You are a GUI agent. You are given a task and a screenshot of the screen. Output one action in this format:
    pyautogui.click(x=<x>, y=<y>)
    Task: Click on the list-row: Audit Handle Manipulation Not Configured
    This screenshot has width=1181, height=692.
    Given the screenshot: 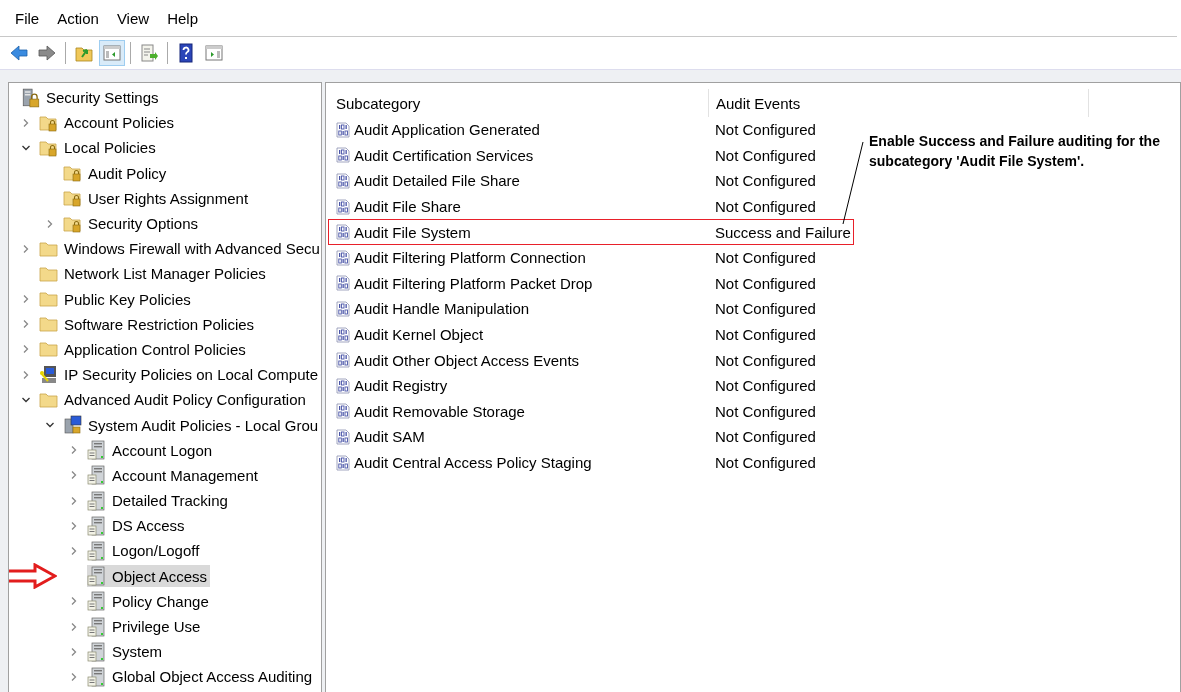 What is the action you would take?
    pyautogui.click(x=591, y=309)
    